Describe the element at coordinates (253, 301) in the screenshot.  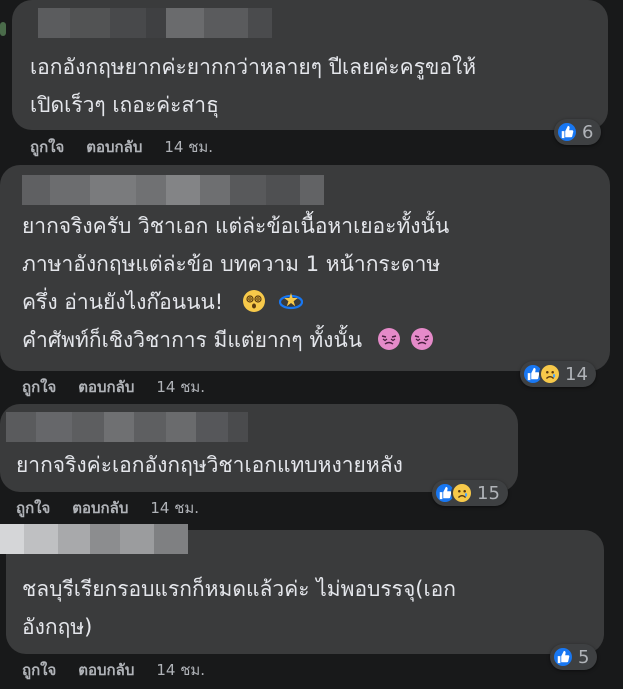
I see `dizzy-face-icon` at that location.